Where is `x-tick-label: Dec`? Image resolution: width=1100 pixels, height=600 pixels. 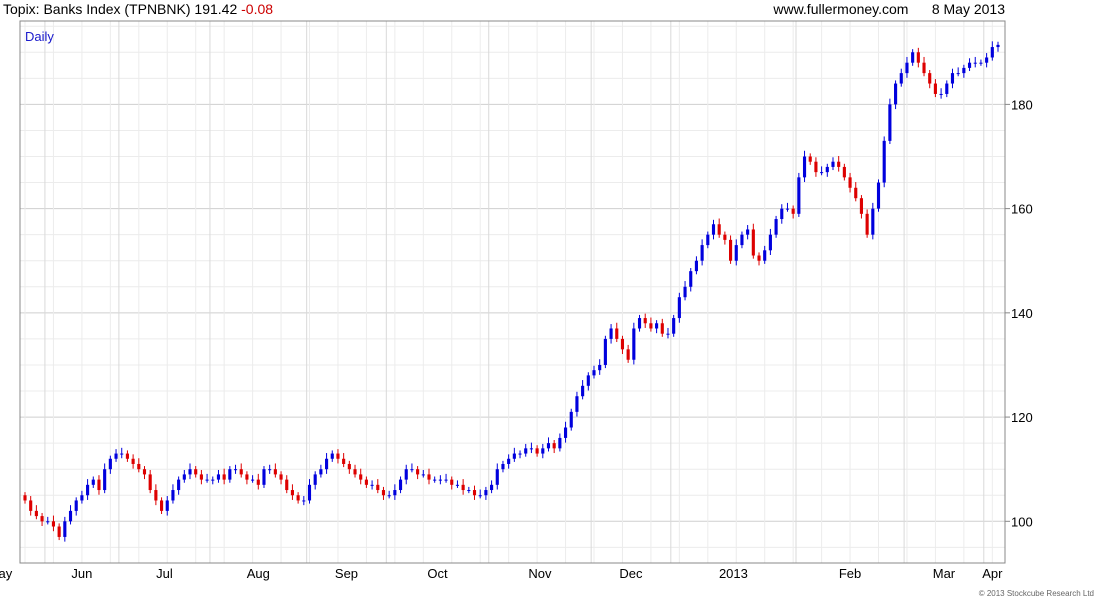
x-tick-label: Dec is located at coordinates (631, 573).